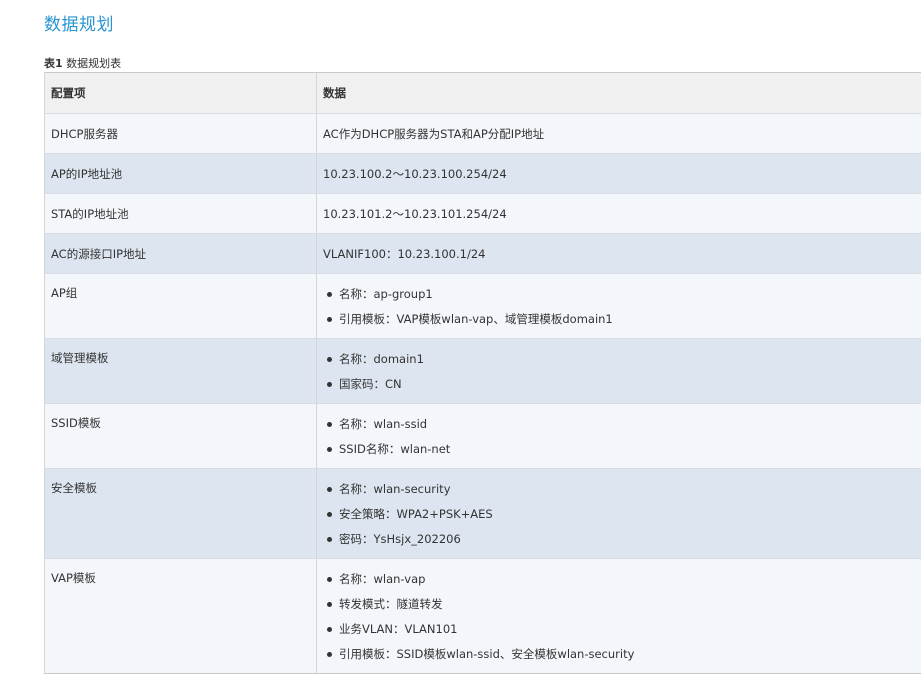  I want to click on header-config-item: 配置项, so click(181, 93).